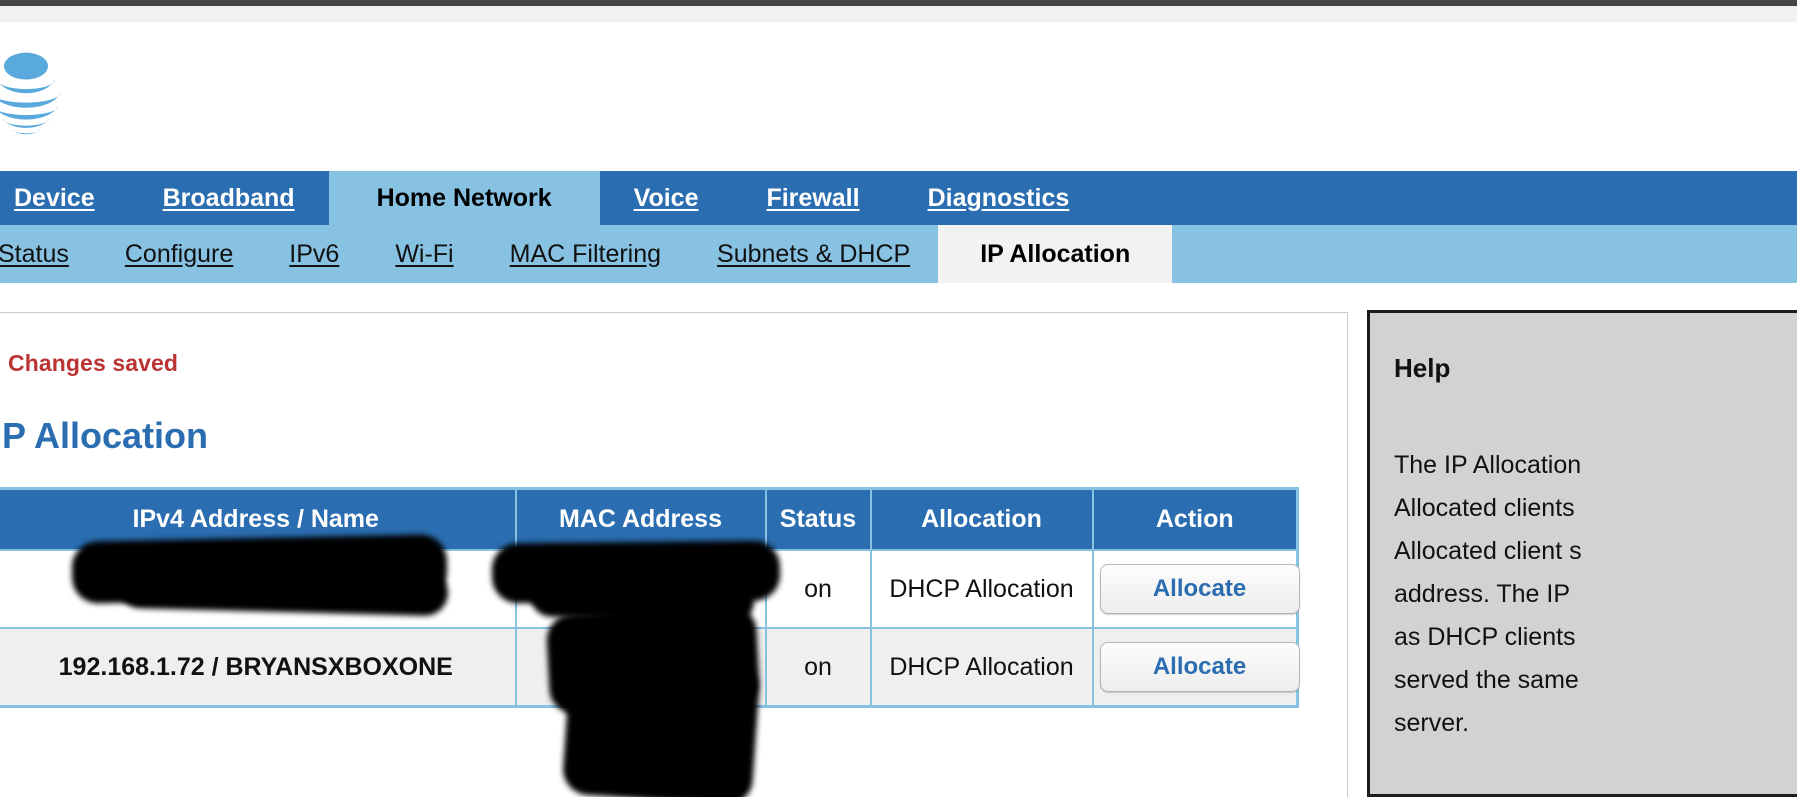 The width and height of the screenshot is (1797, 797). I want to click on column-header-ipv4-name: IPv4 Address / Name, so click(258, 519).